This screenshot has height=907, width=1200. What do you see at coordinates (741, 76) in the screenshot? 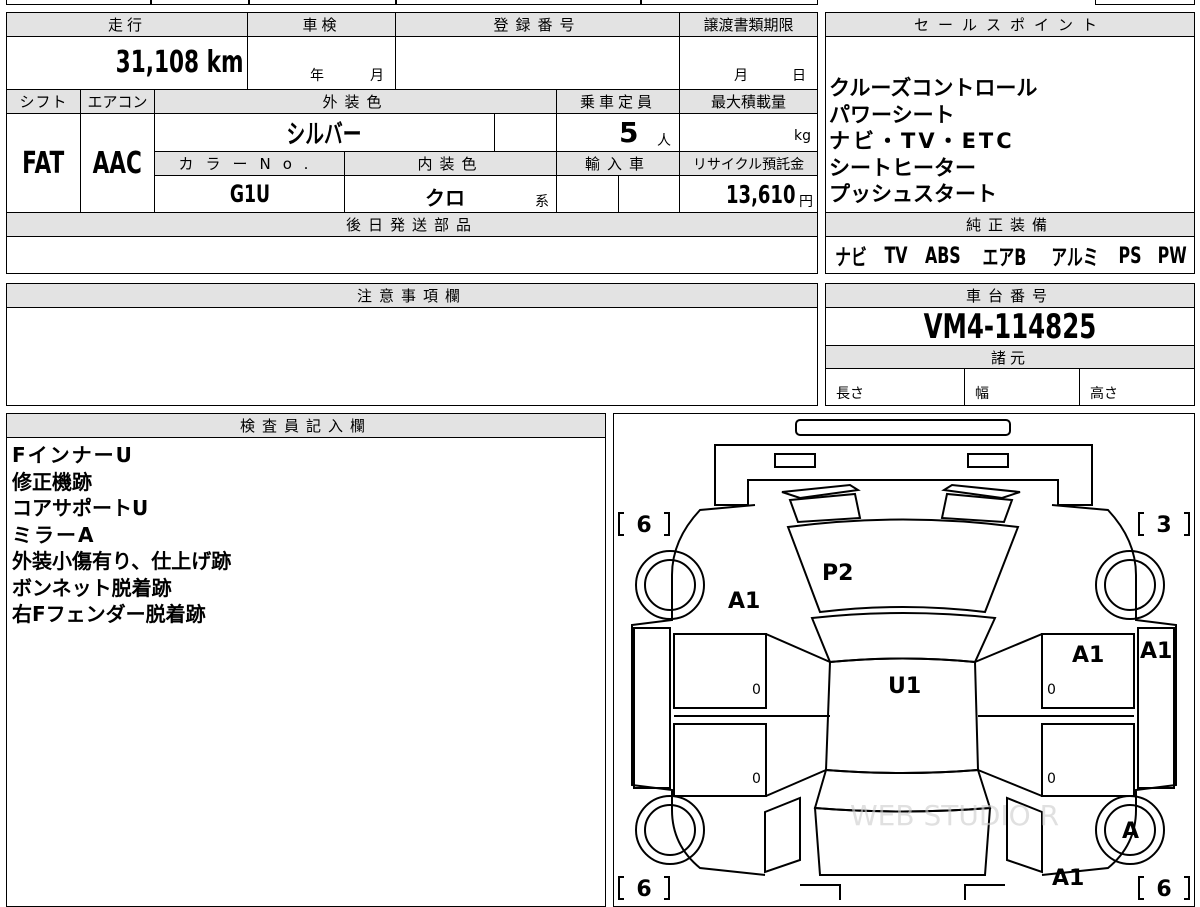
I see `transfer-month-label: 月` at bounding box center [741, 76].